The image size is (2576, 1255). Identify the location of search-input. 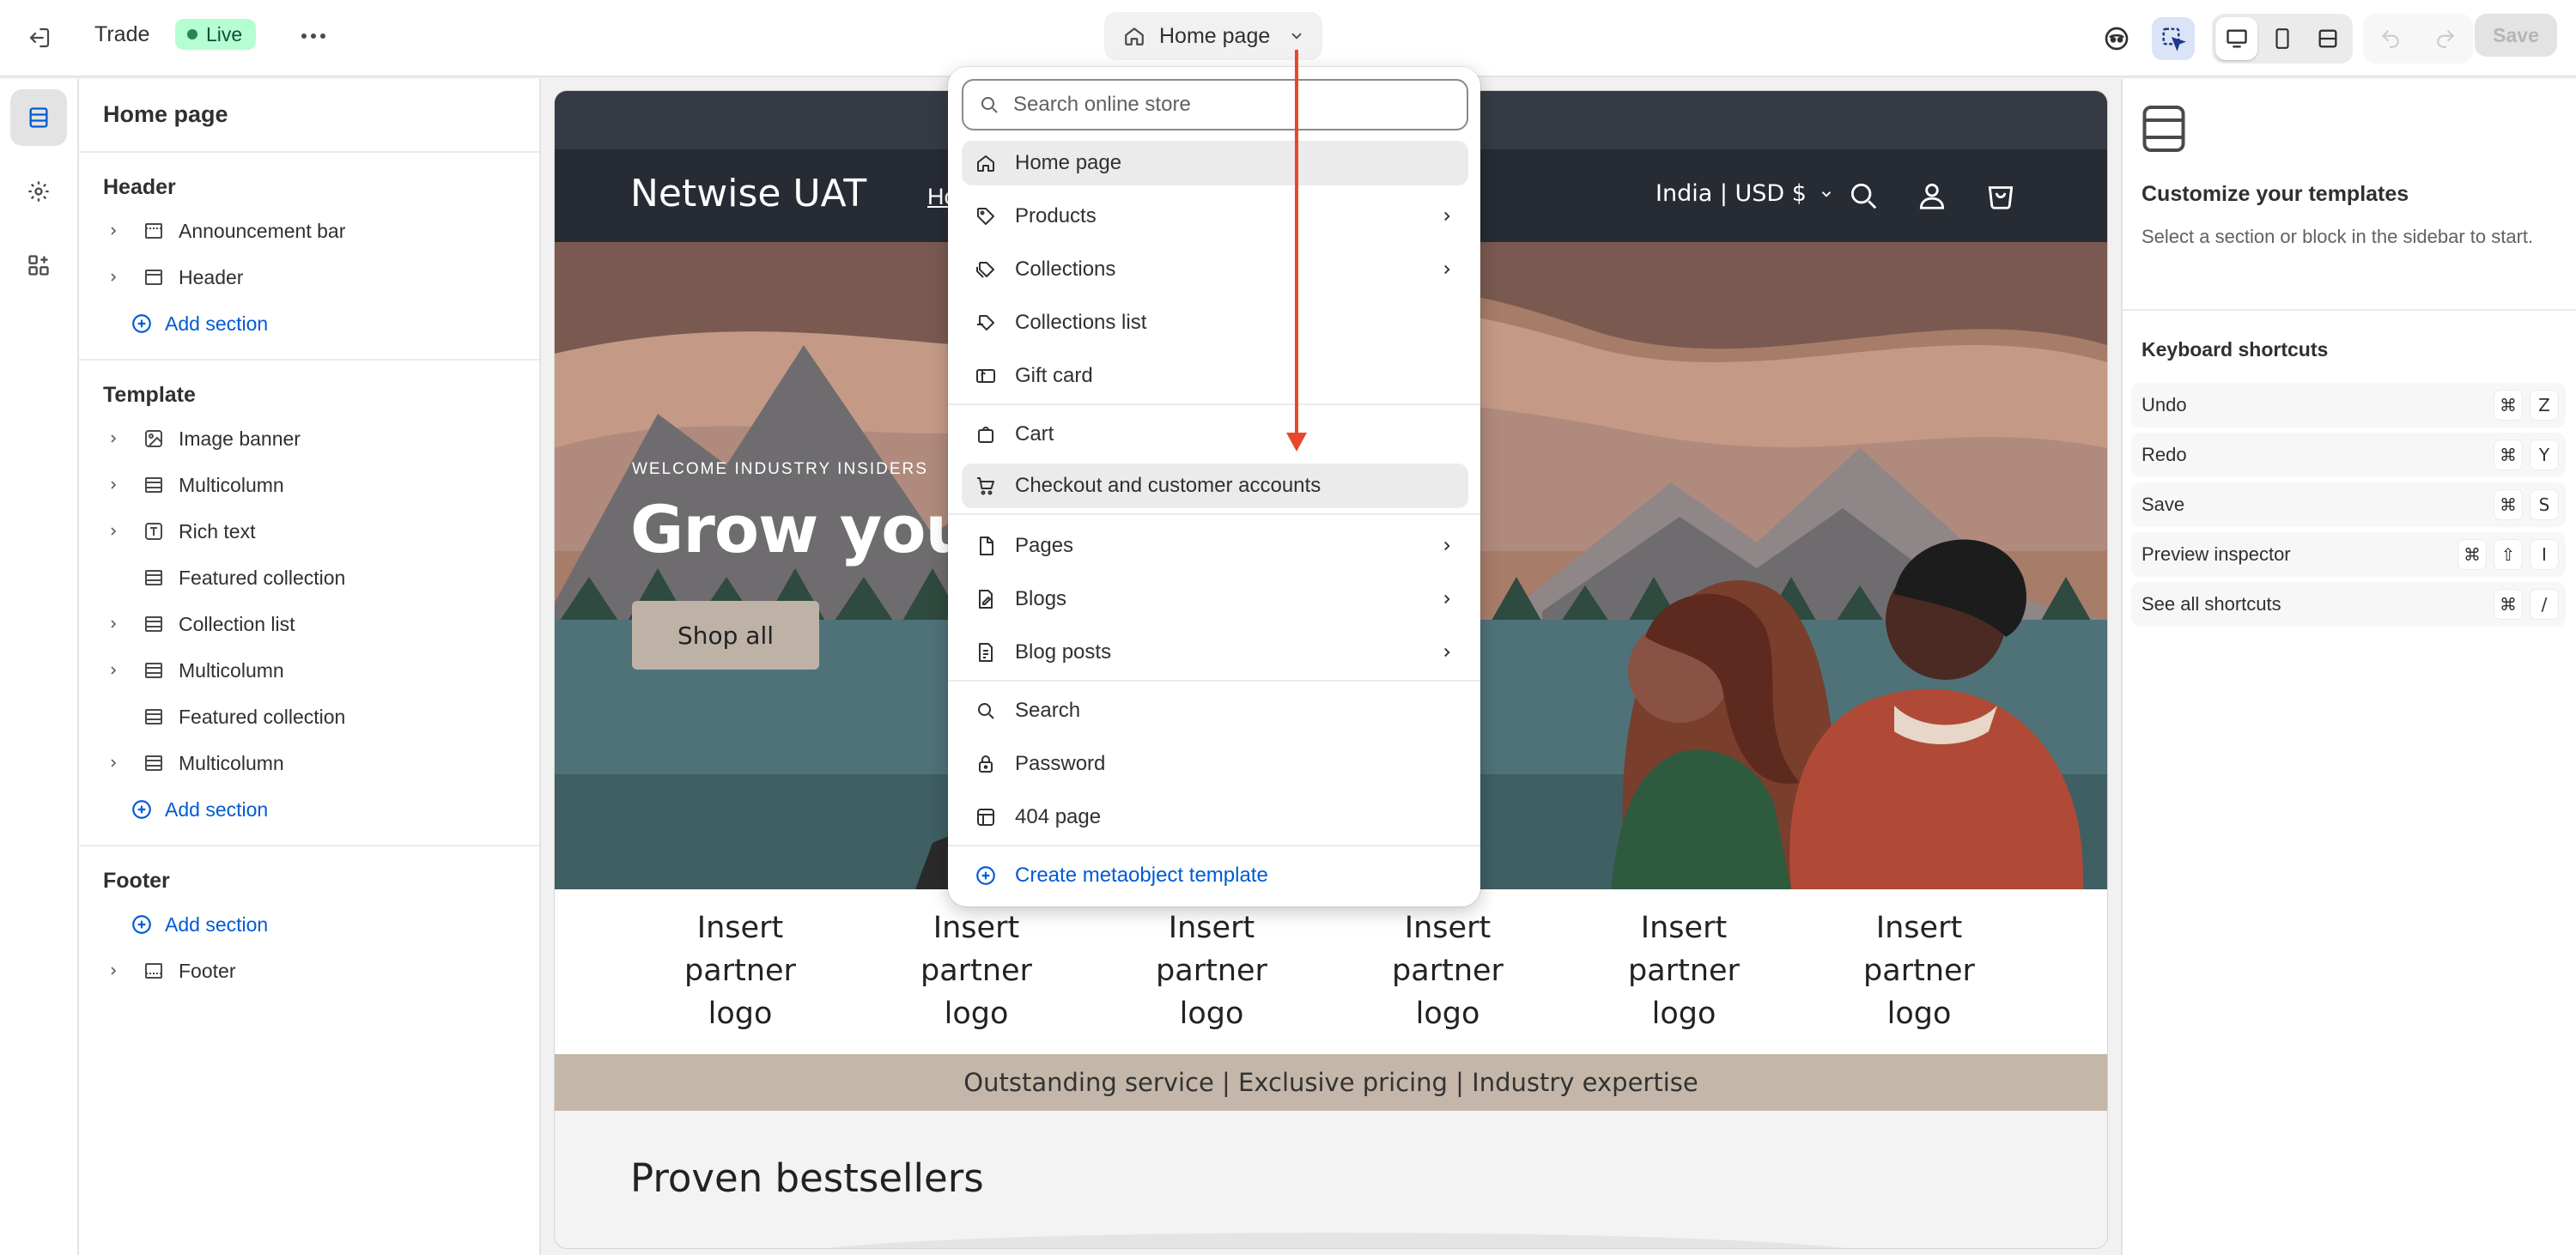
(1235, 105).